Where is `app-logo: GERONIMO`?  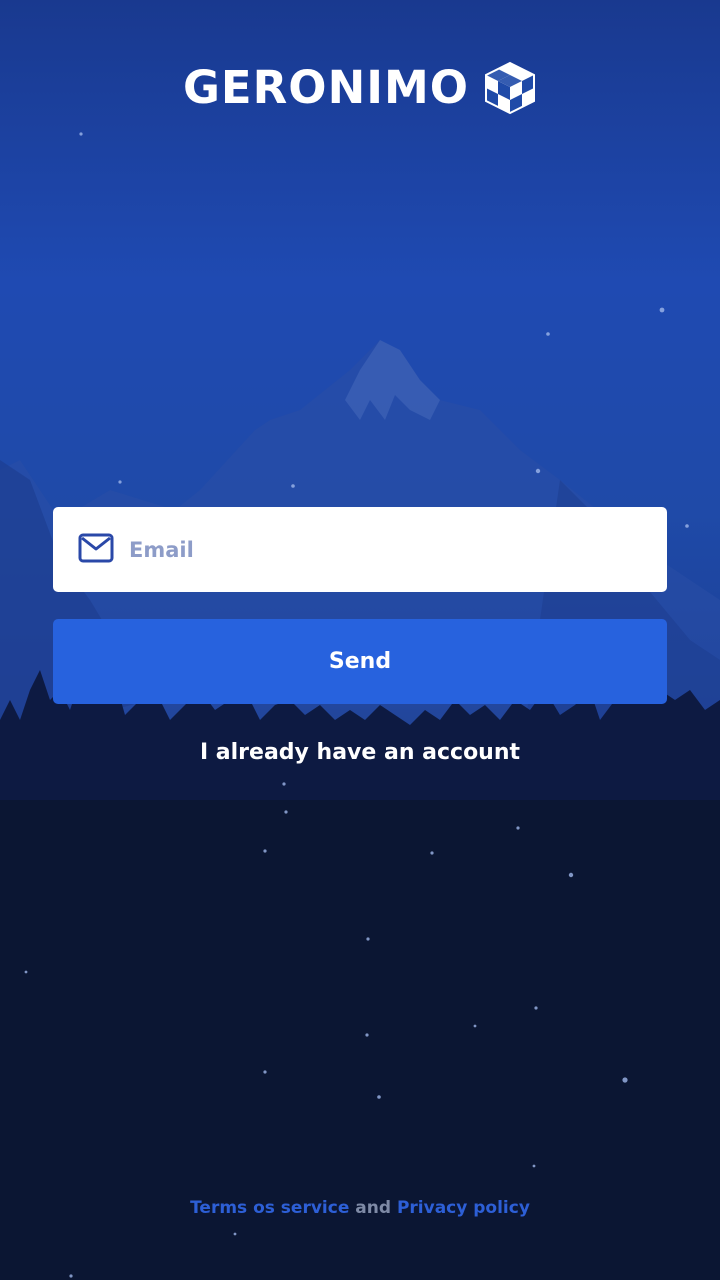
app-logo: GERONIMO is located at coordinates (360, 88).